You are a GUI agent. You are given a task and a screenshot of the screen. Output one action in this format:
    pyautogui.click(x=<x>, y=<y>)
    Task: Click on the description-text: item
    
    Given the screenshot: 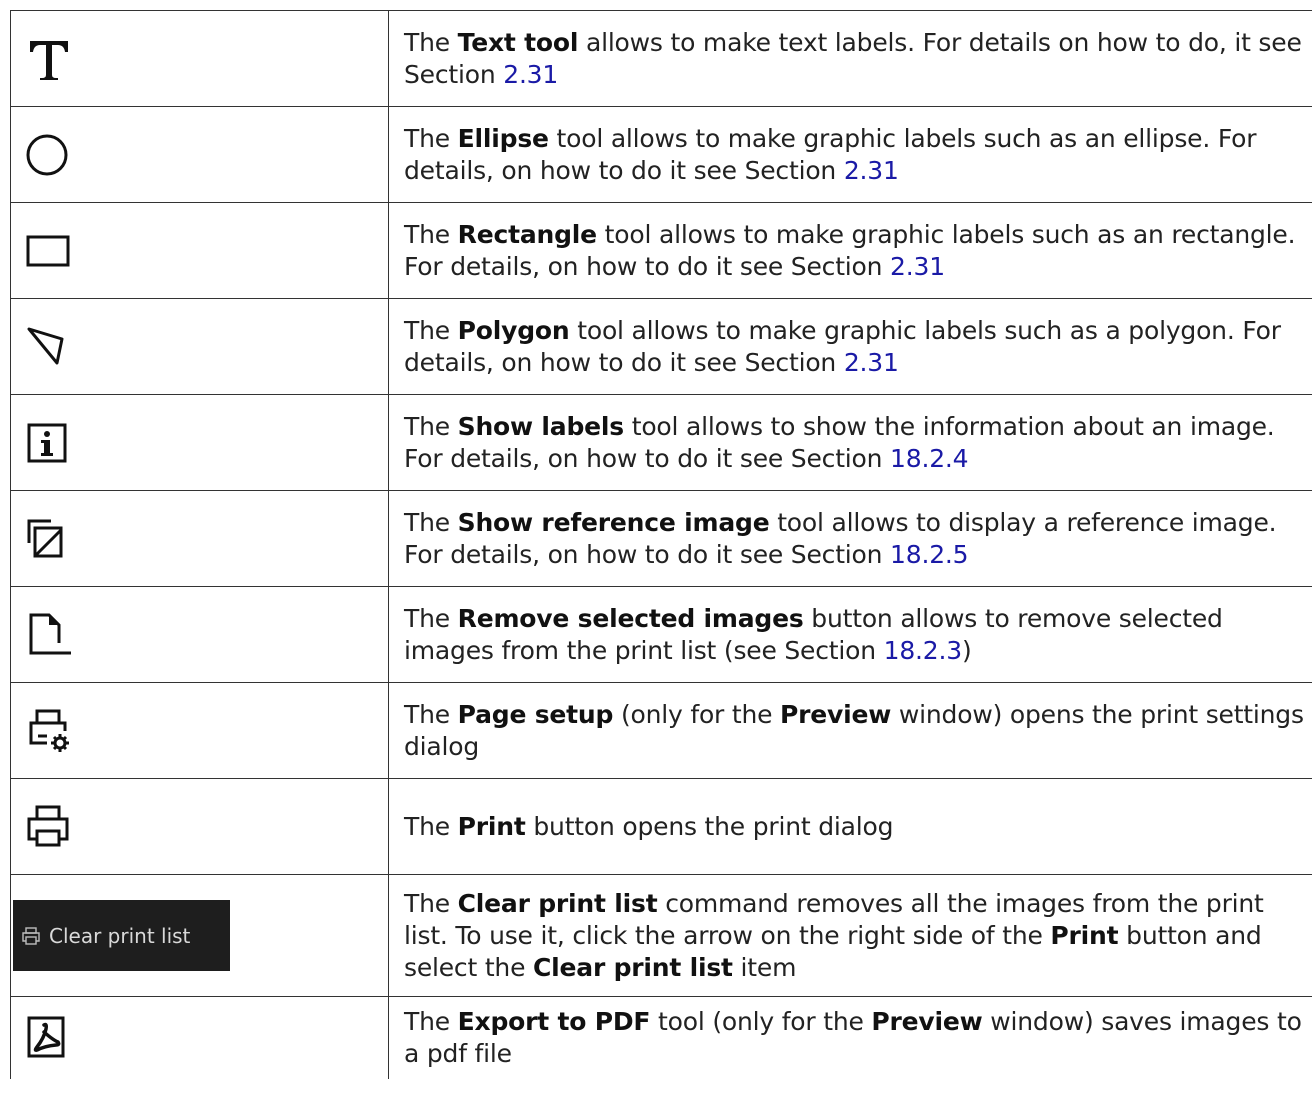 What is the action you would take?
    pyautogui.click(x=764, y=967)
    